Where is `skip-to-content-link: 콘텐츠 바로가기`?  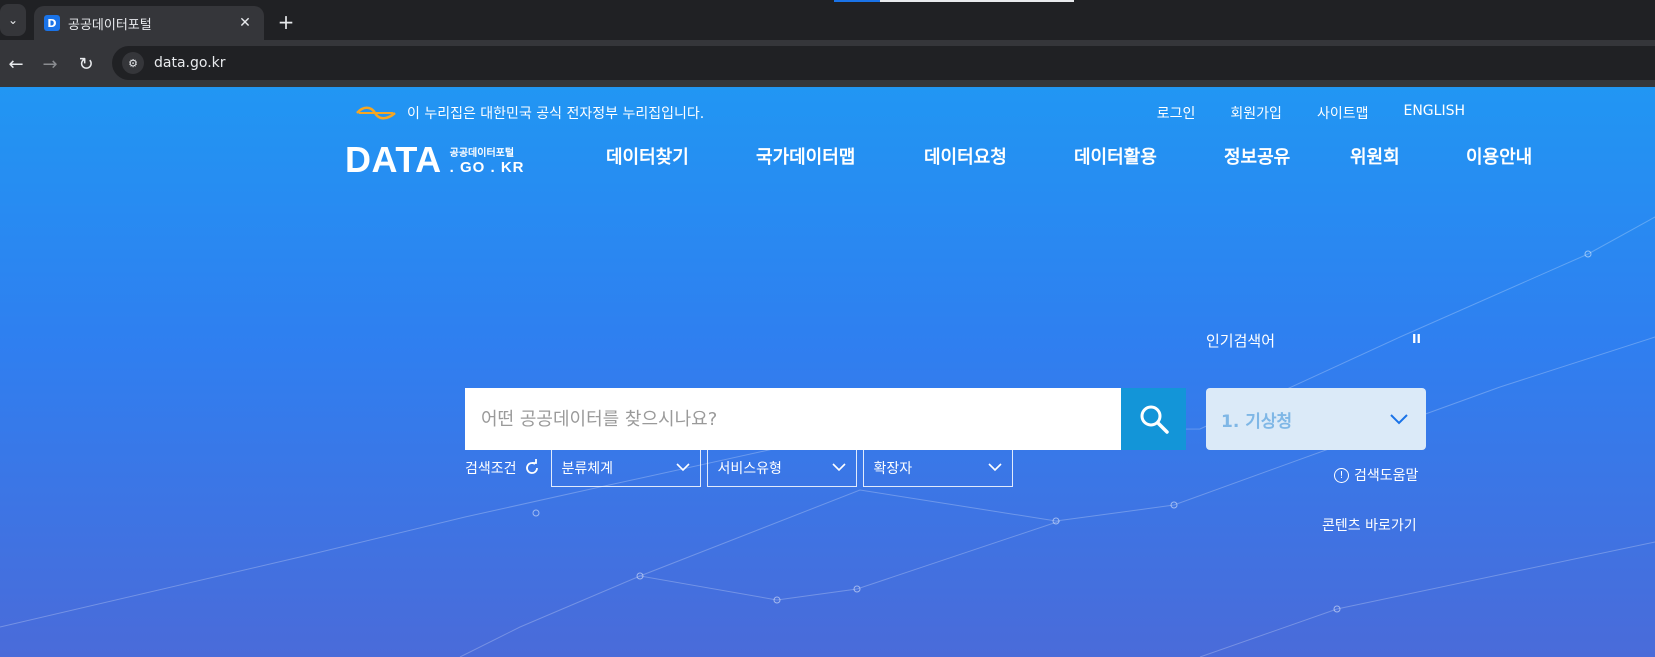 skip-to-content-link: 콘텐츠 바로가기 is located at coordinates (1369, 525).